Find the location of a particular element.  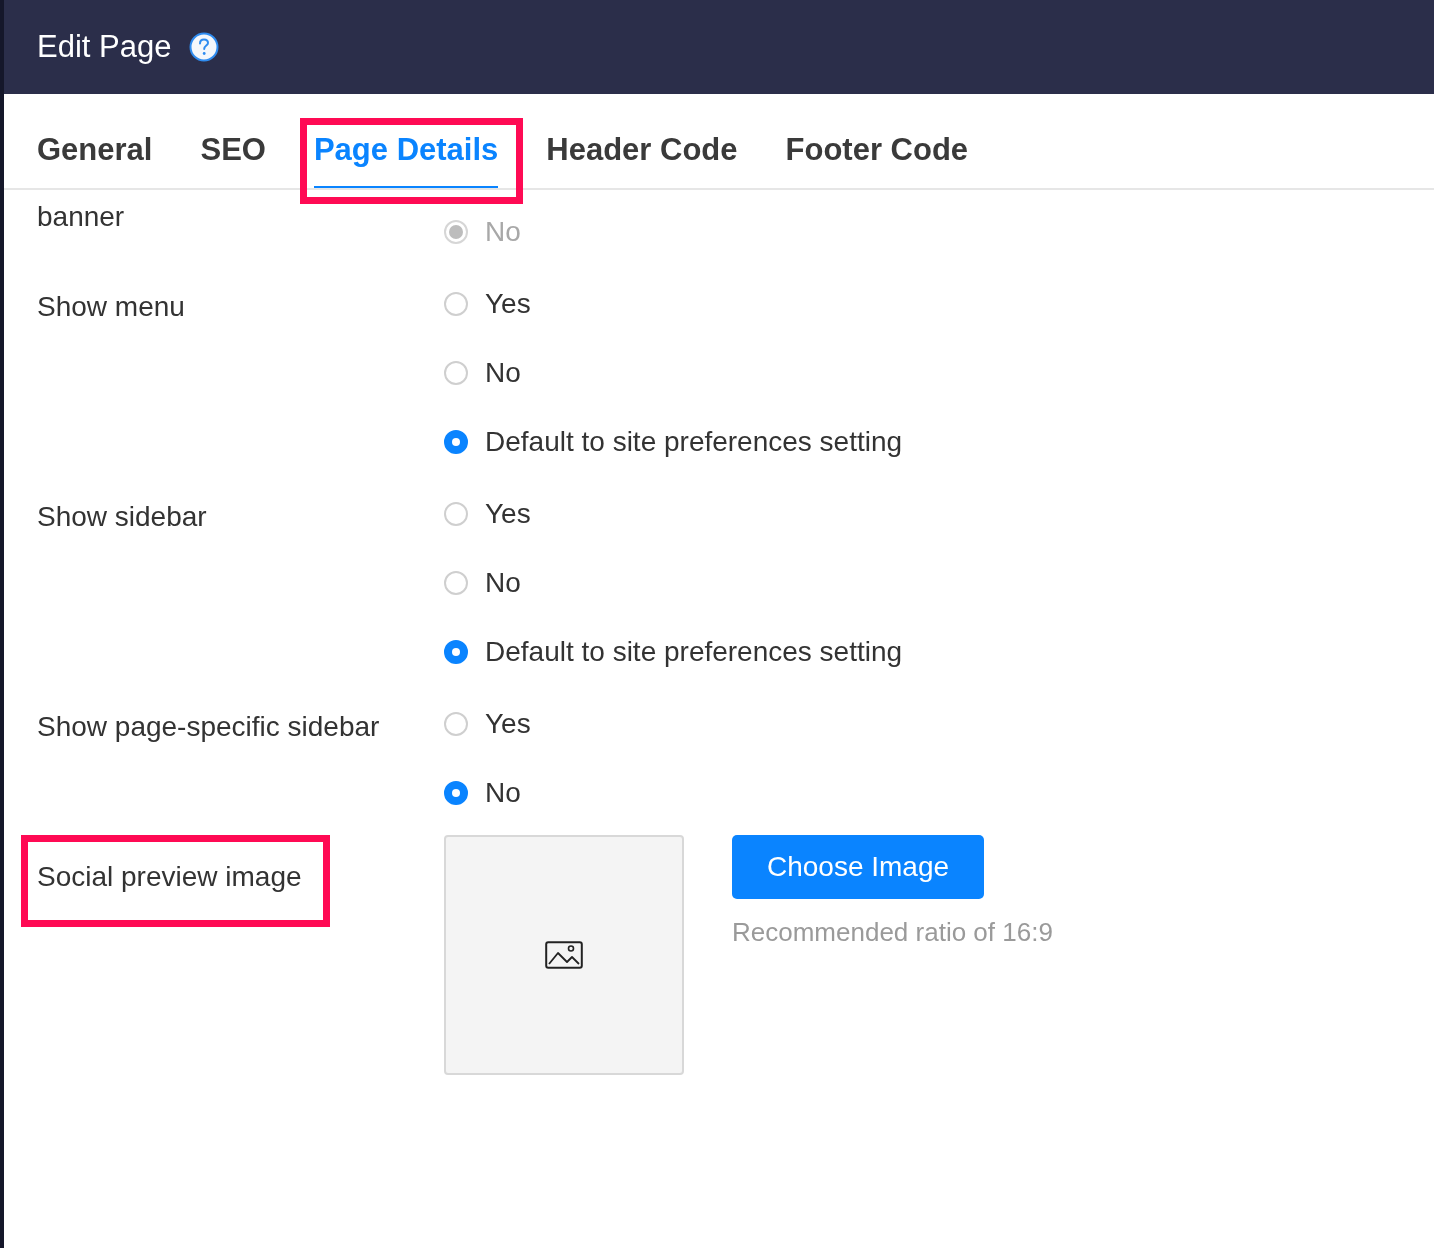

tab: Header Code is located at coordinates (642, 160).